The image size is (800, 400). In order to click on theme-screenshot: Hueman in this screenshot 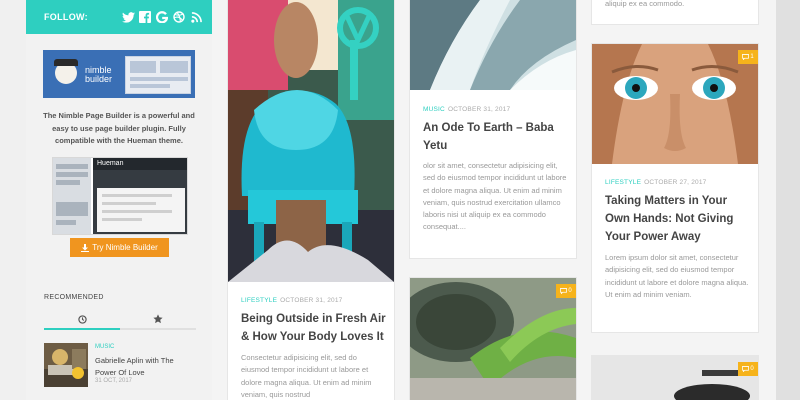, I will do `click(120, 196)`.